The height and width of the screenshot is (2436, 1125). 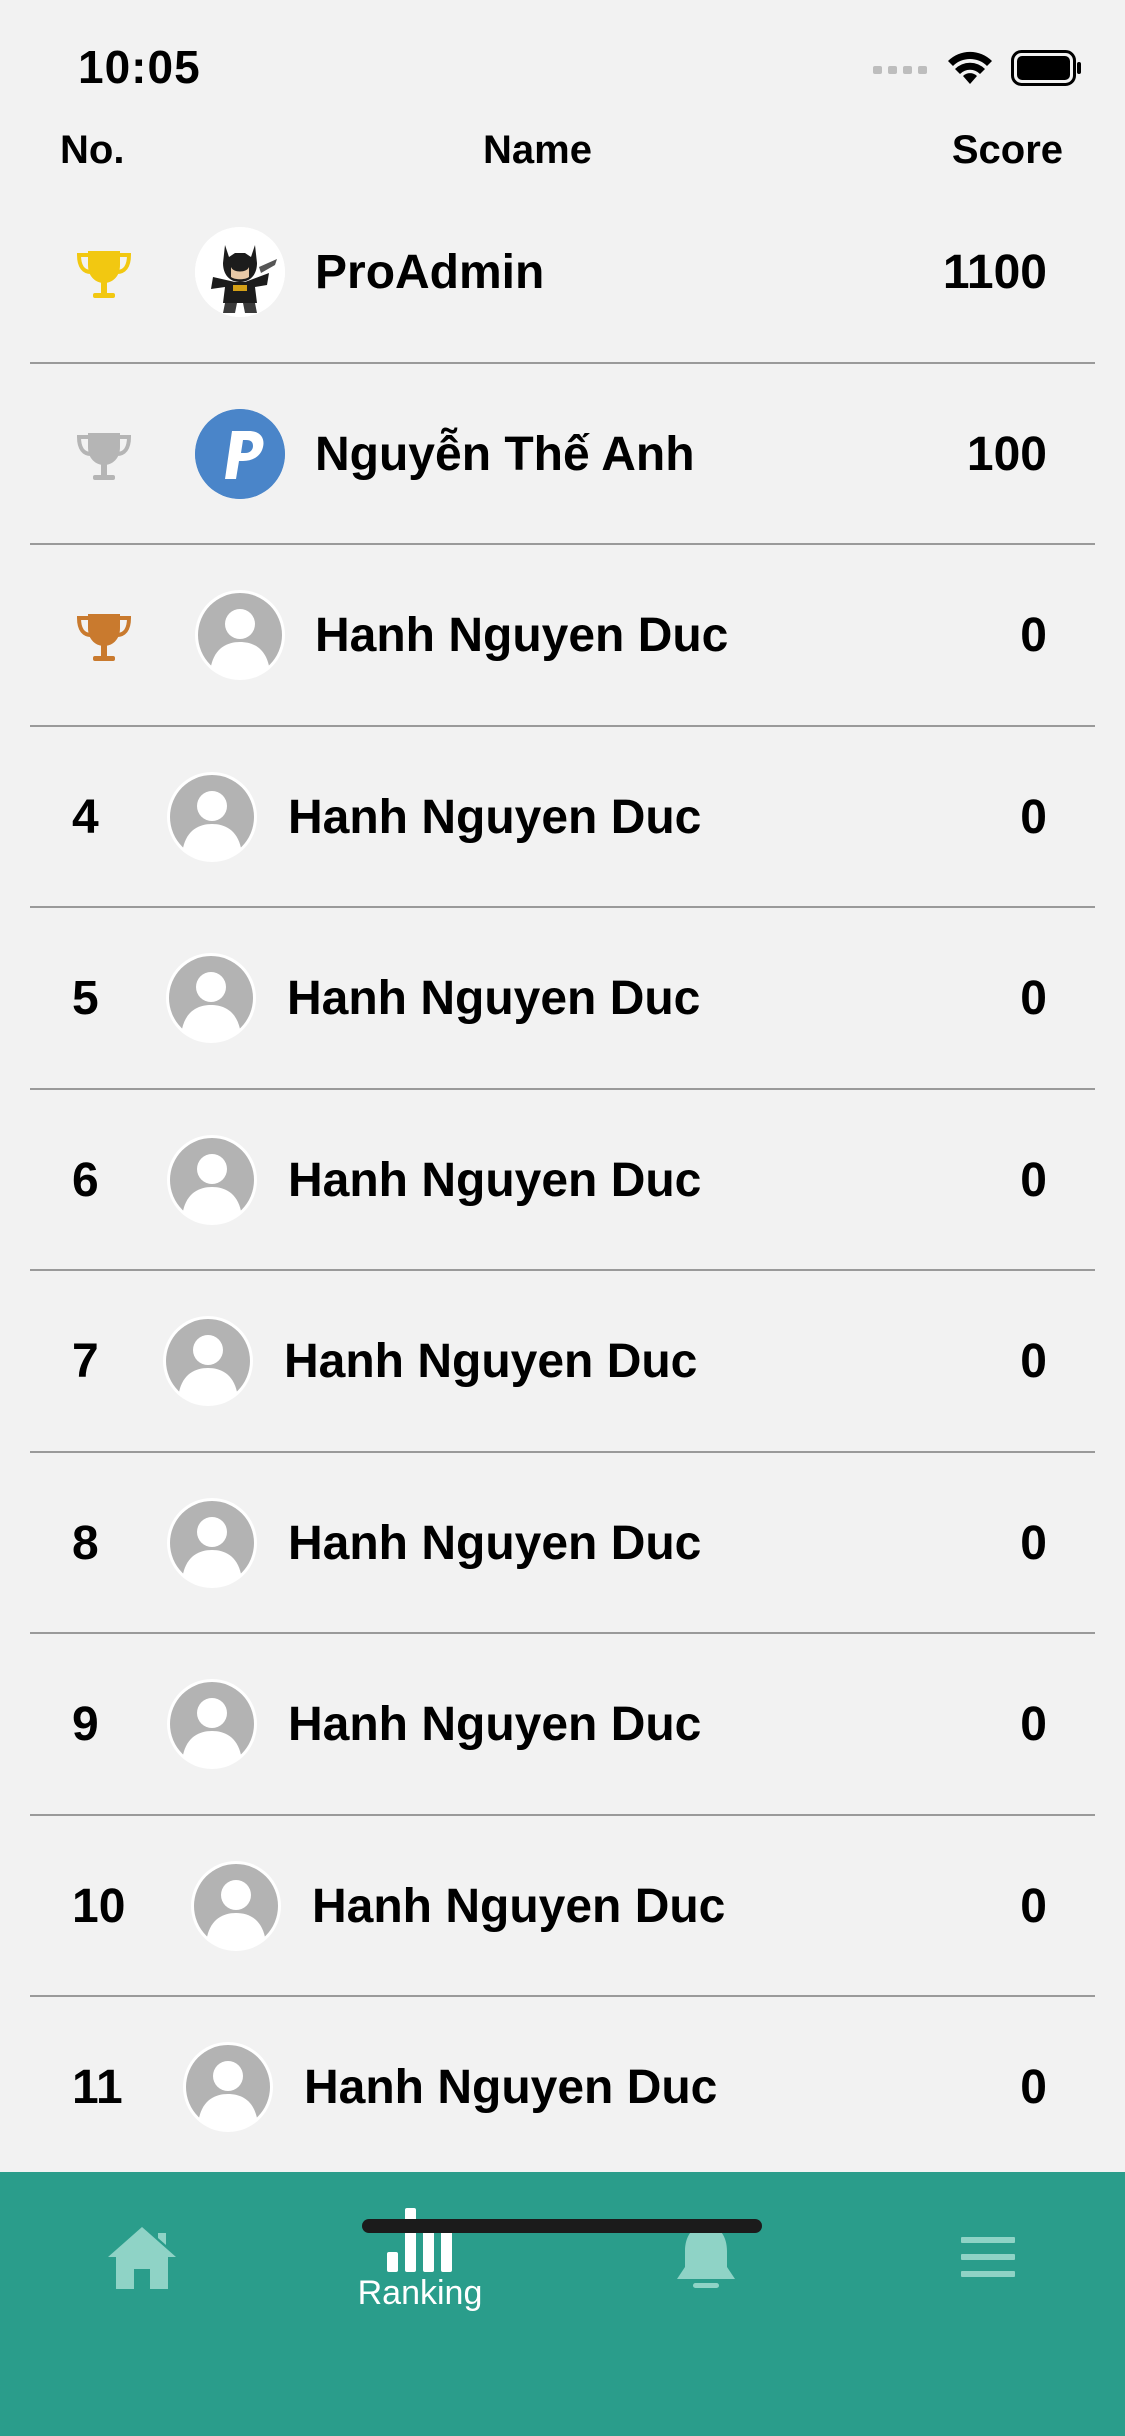 What do you see at coordinates (970, 67) in the screenshot?
I see `wifi-icon` at bounding box center [970, 67].